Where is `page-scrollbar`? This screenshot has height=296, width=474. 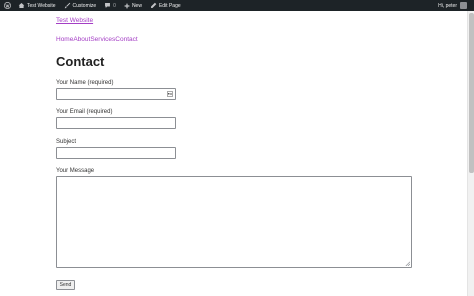 page-scrollbar is located at coordinates (470, 153).